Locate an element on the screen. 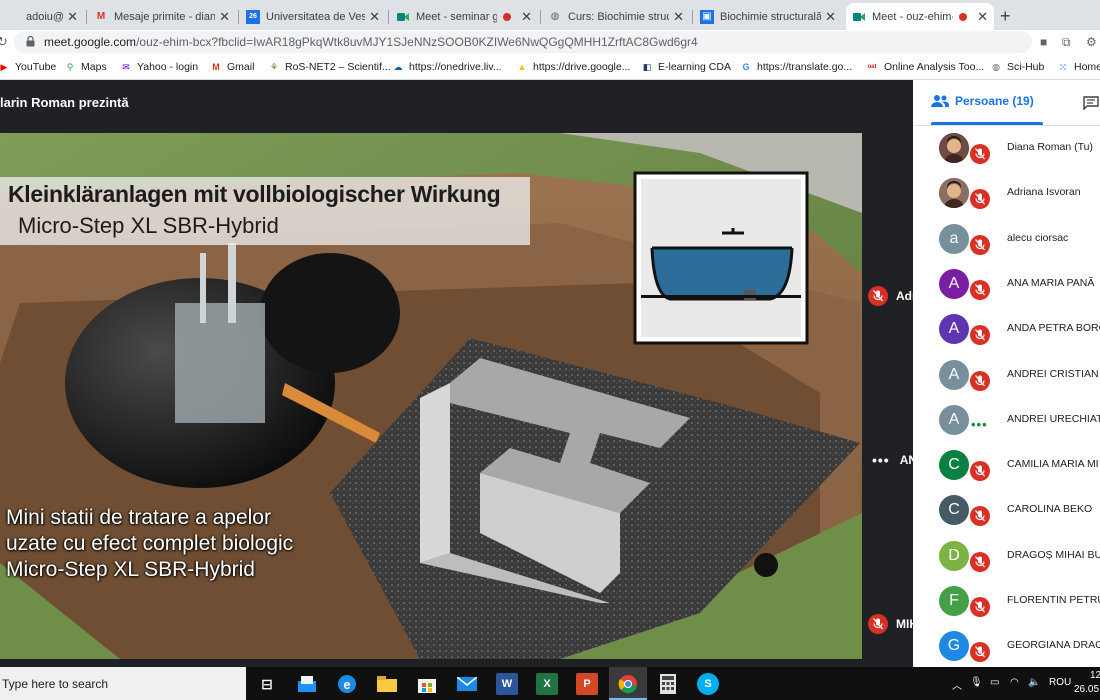  search-placeholder: Type here to search is located at coordinates (55, 684).